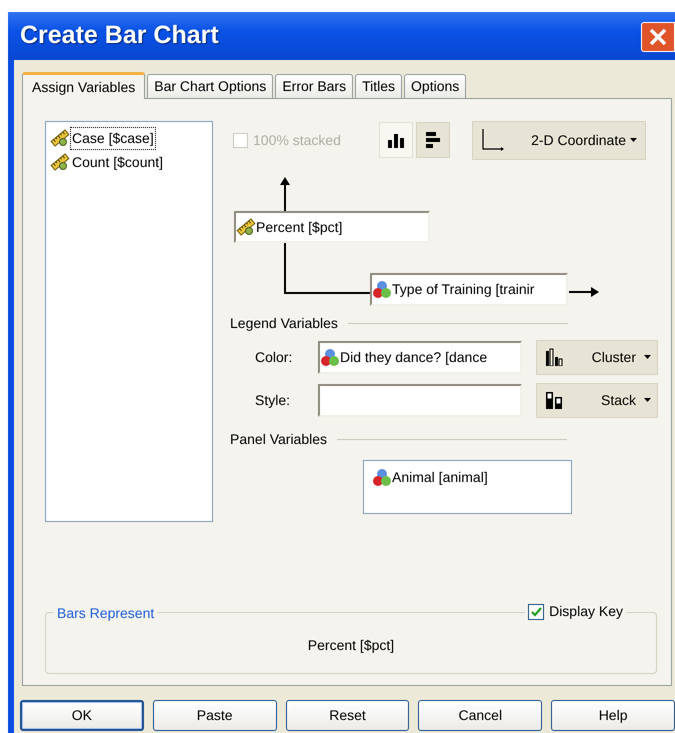 The width and height of the screenshot is (675, 733). I want to click on dialog-button: Reset, so click(348, 715).